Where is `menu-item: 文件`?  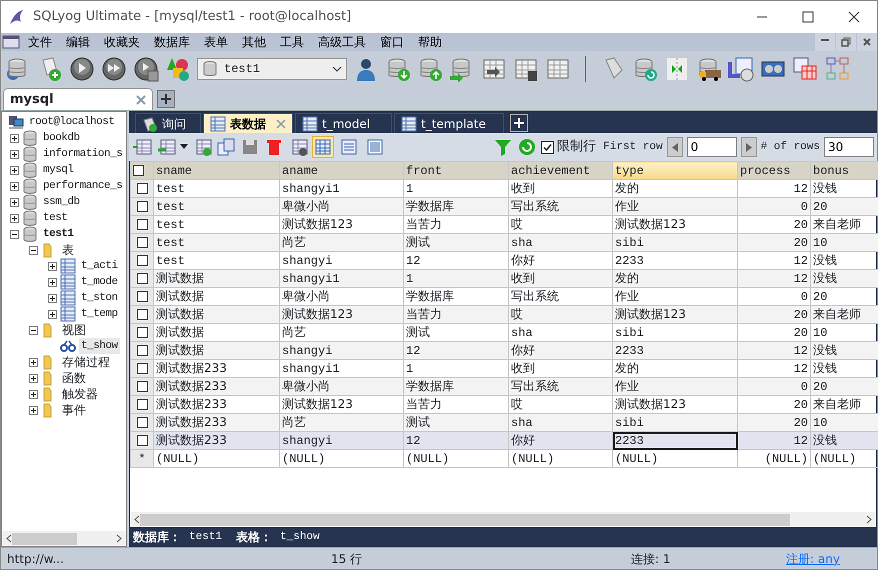 menu-item: 文件 is located at coordinates (40, 42).